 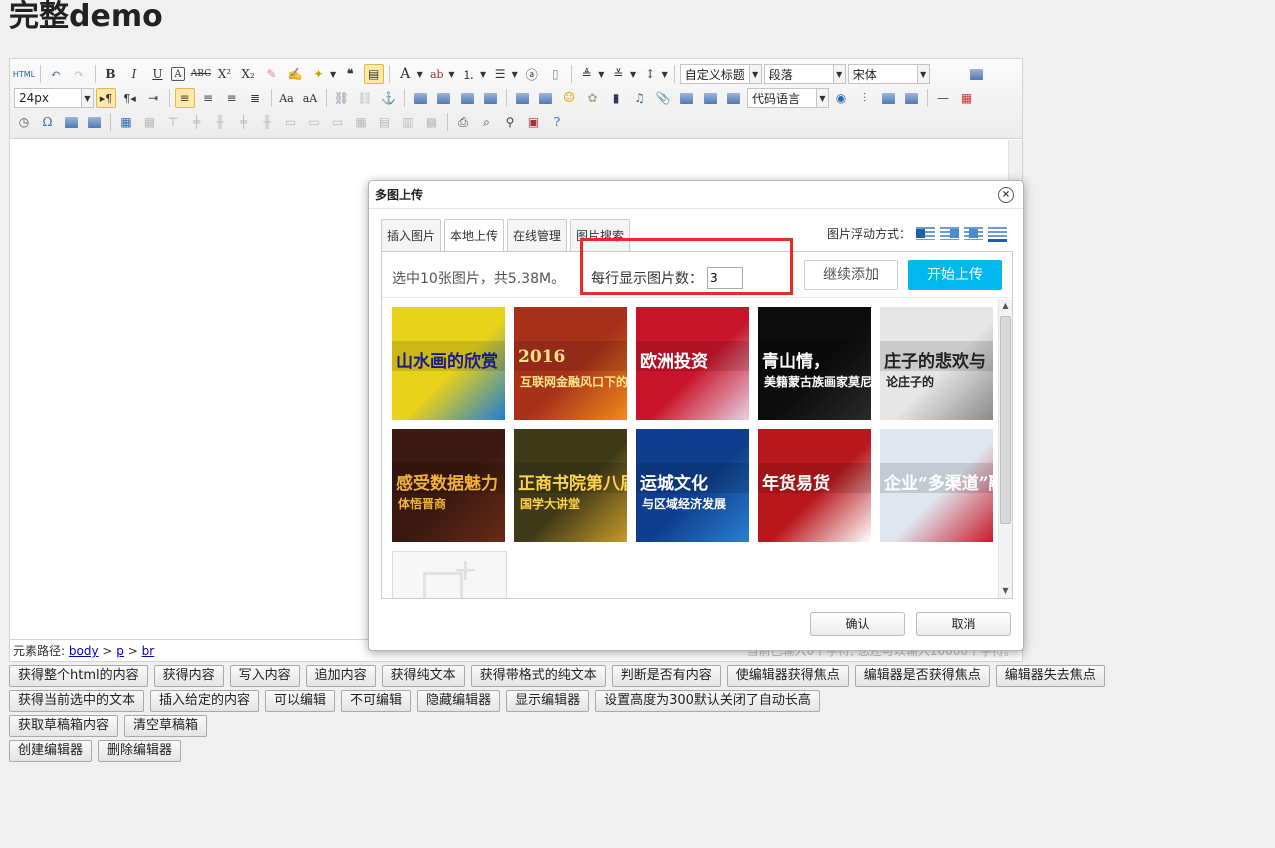 What do you see at coordinates (687, 98) in the screenshot?
I see `map-icon` at bounding box center [687, 98].